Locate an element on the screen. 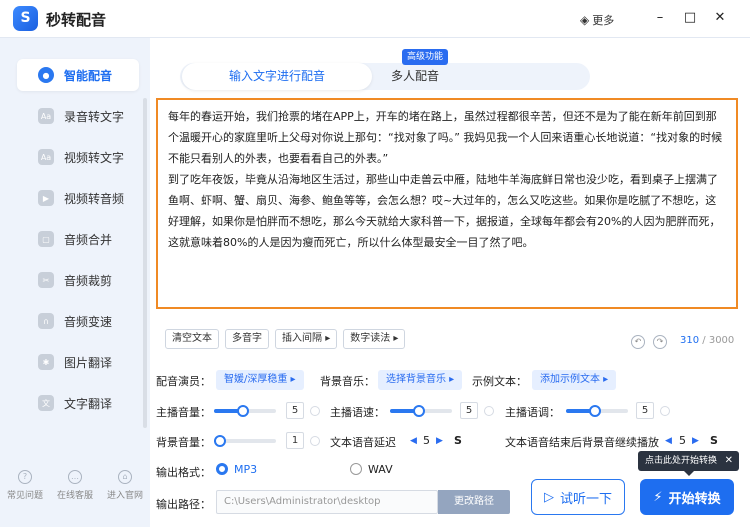 This screenshot has width=750, height=527. minimize-icon: – is located at coordinates (660, 18).